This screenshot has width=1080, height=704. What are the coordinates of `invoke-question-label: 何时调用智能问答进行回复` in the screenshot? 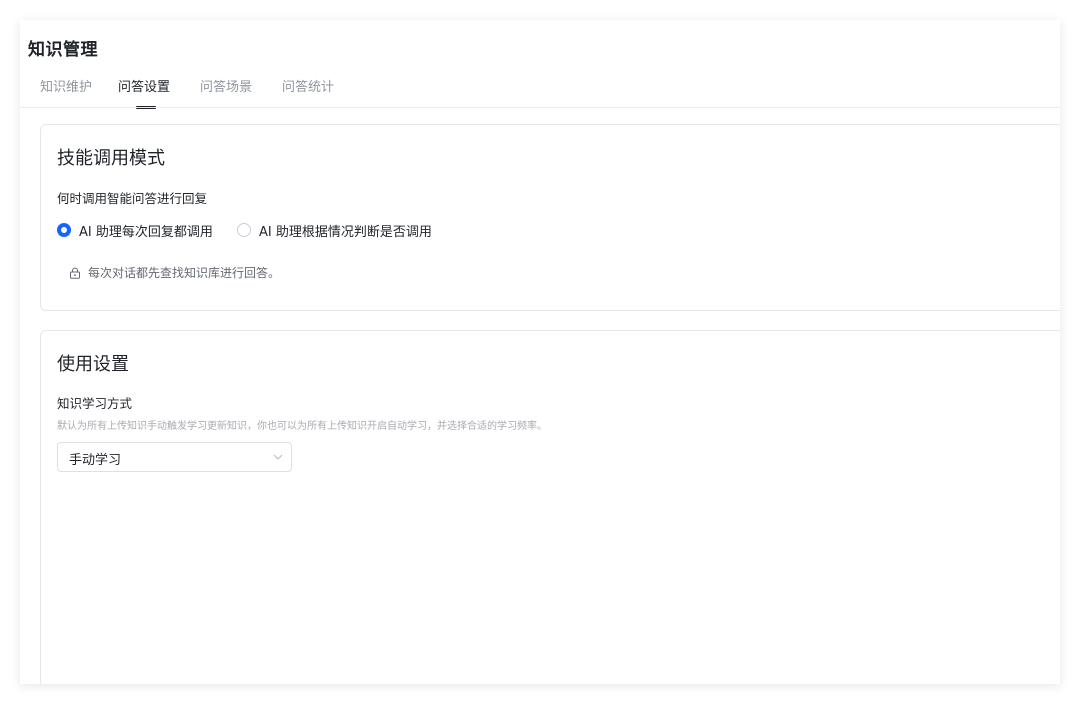 It's located at (132, 198).